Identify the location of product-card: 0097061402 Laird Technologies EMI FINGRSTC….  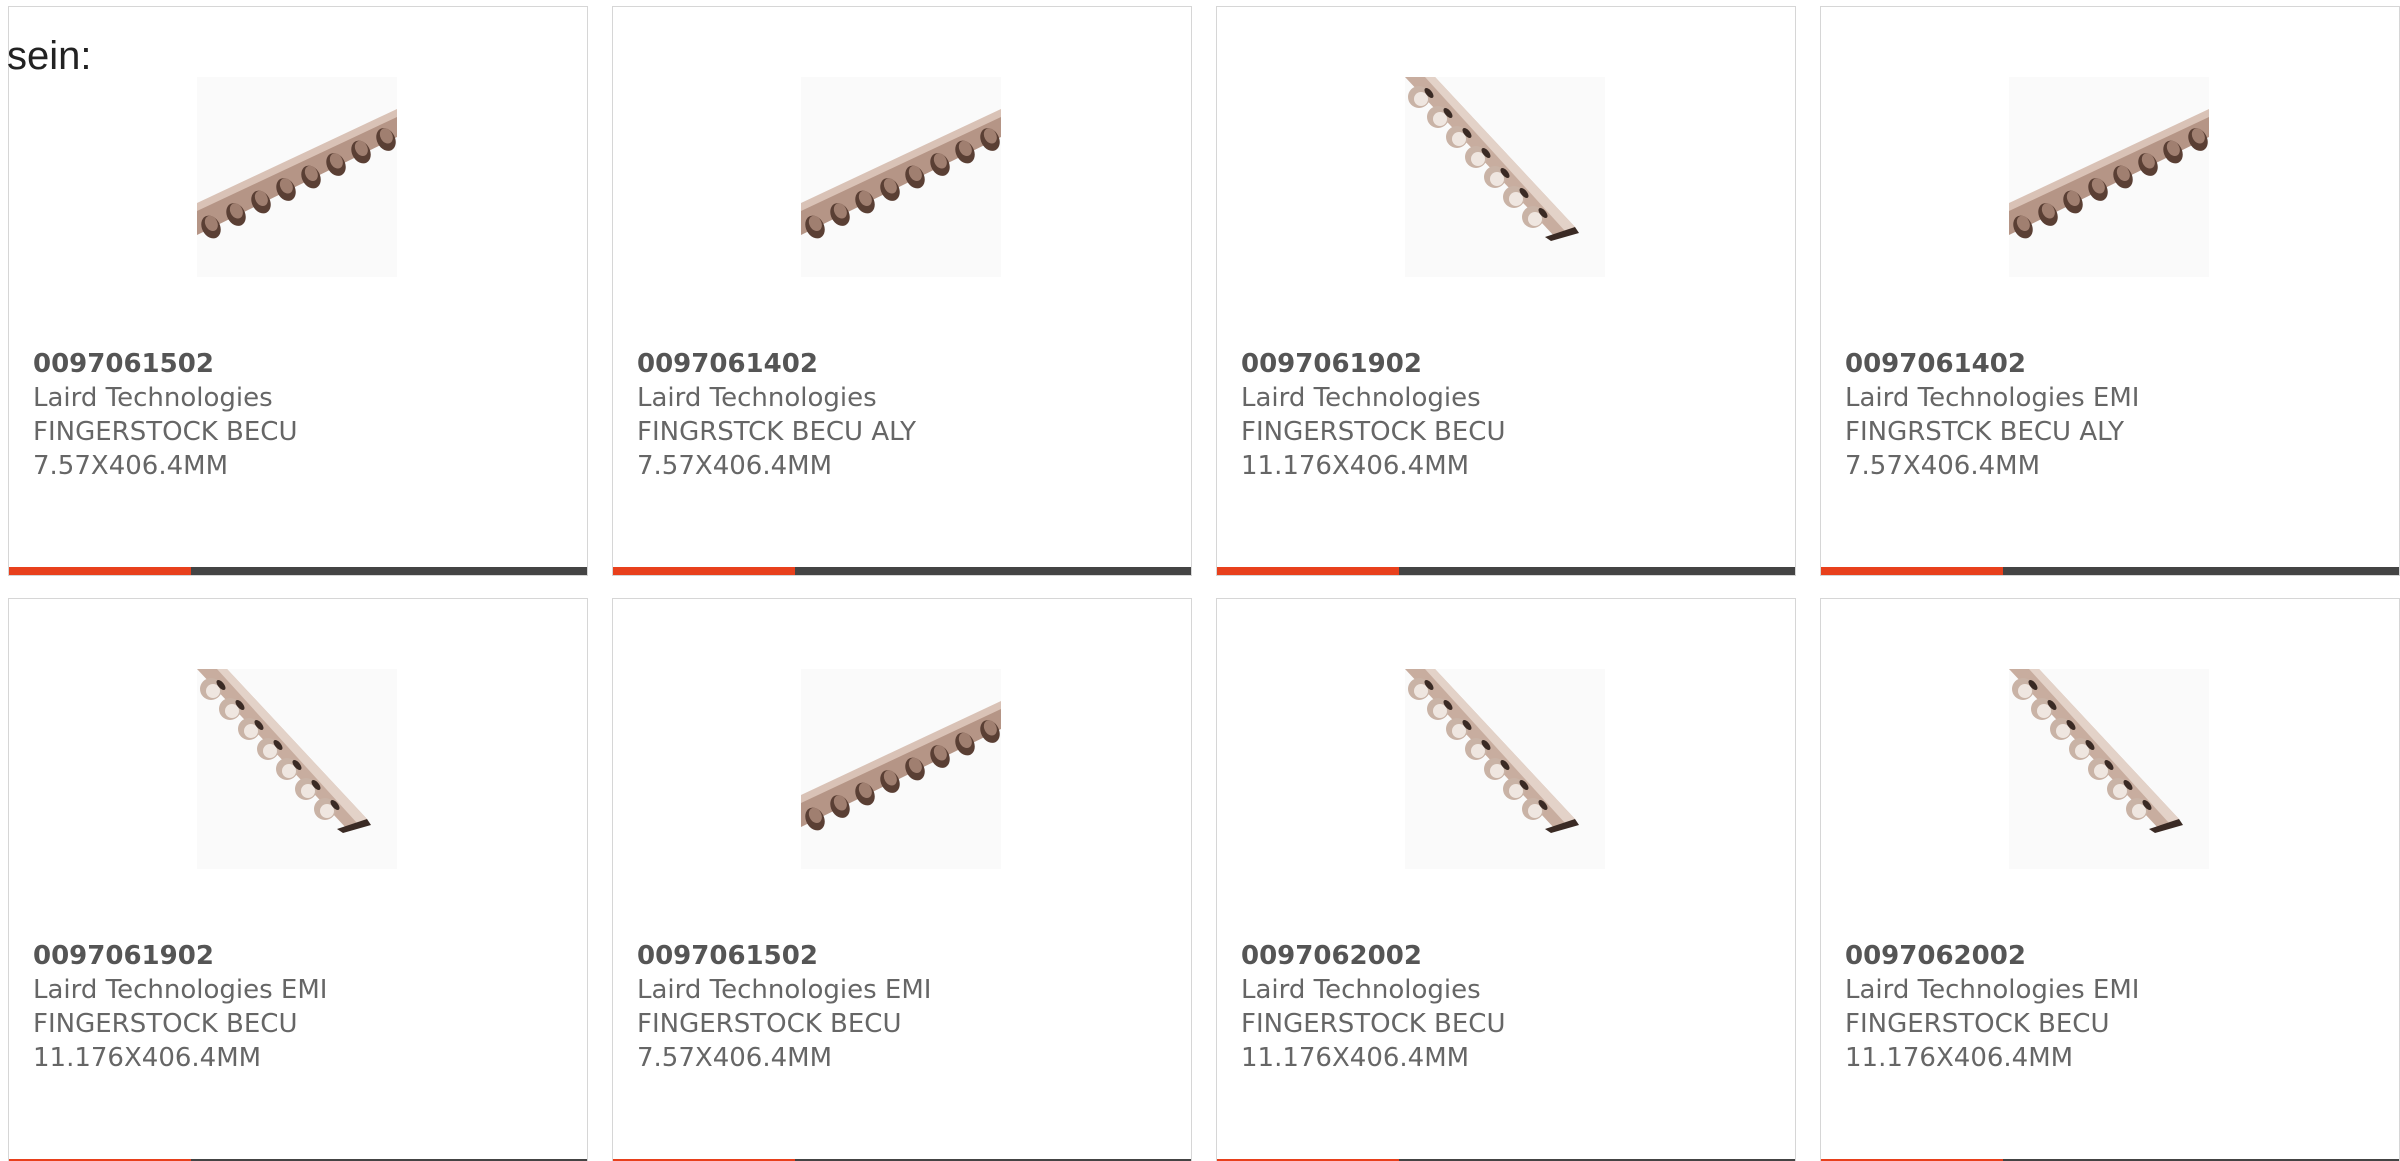
(2110, 291).